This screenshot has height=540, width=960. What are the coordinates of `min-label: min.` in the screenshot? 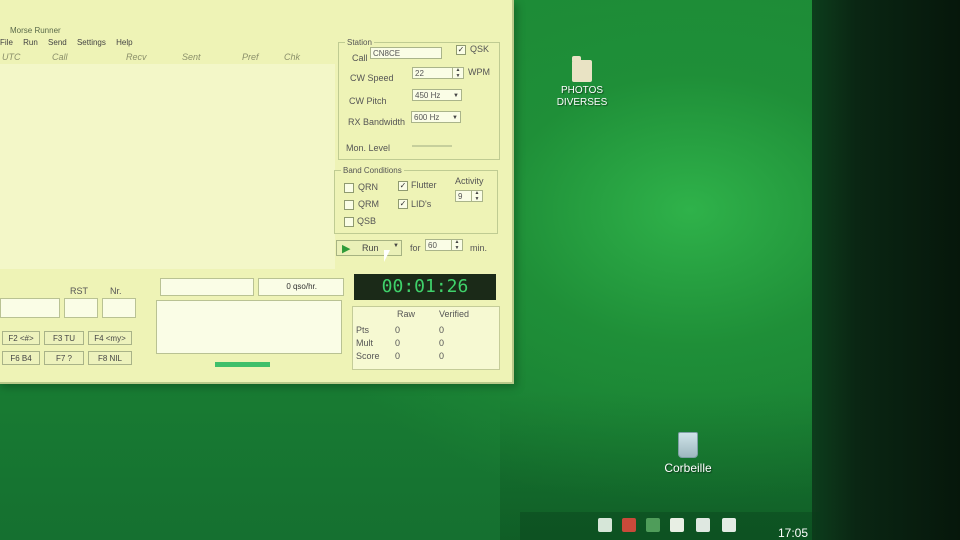 It's located at (479, 248).